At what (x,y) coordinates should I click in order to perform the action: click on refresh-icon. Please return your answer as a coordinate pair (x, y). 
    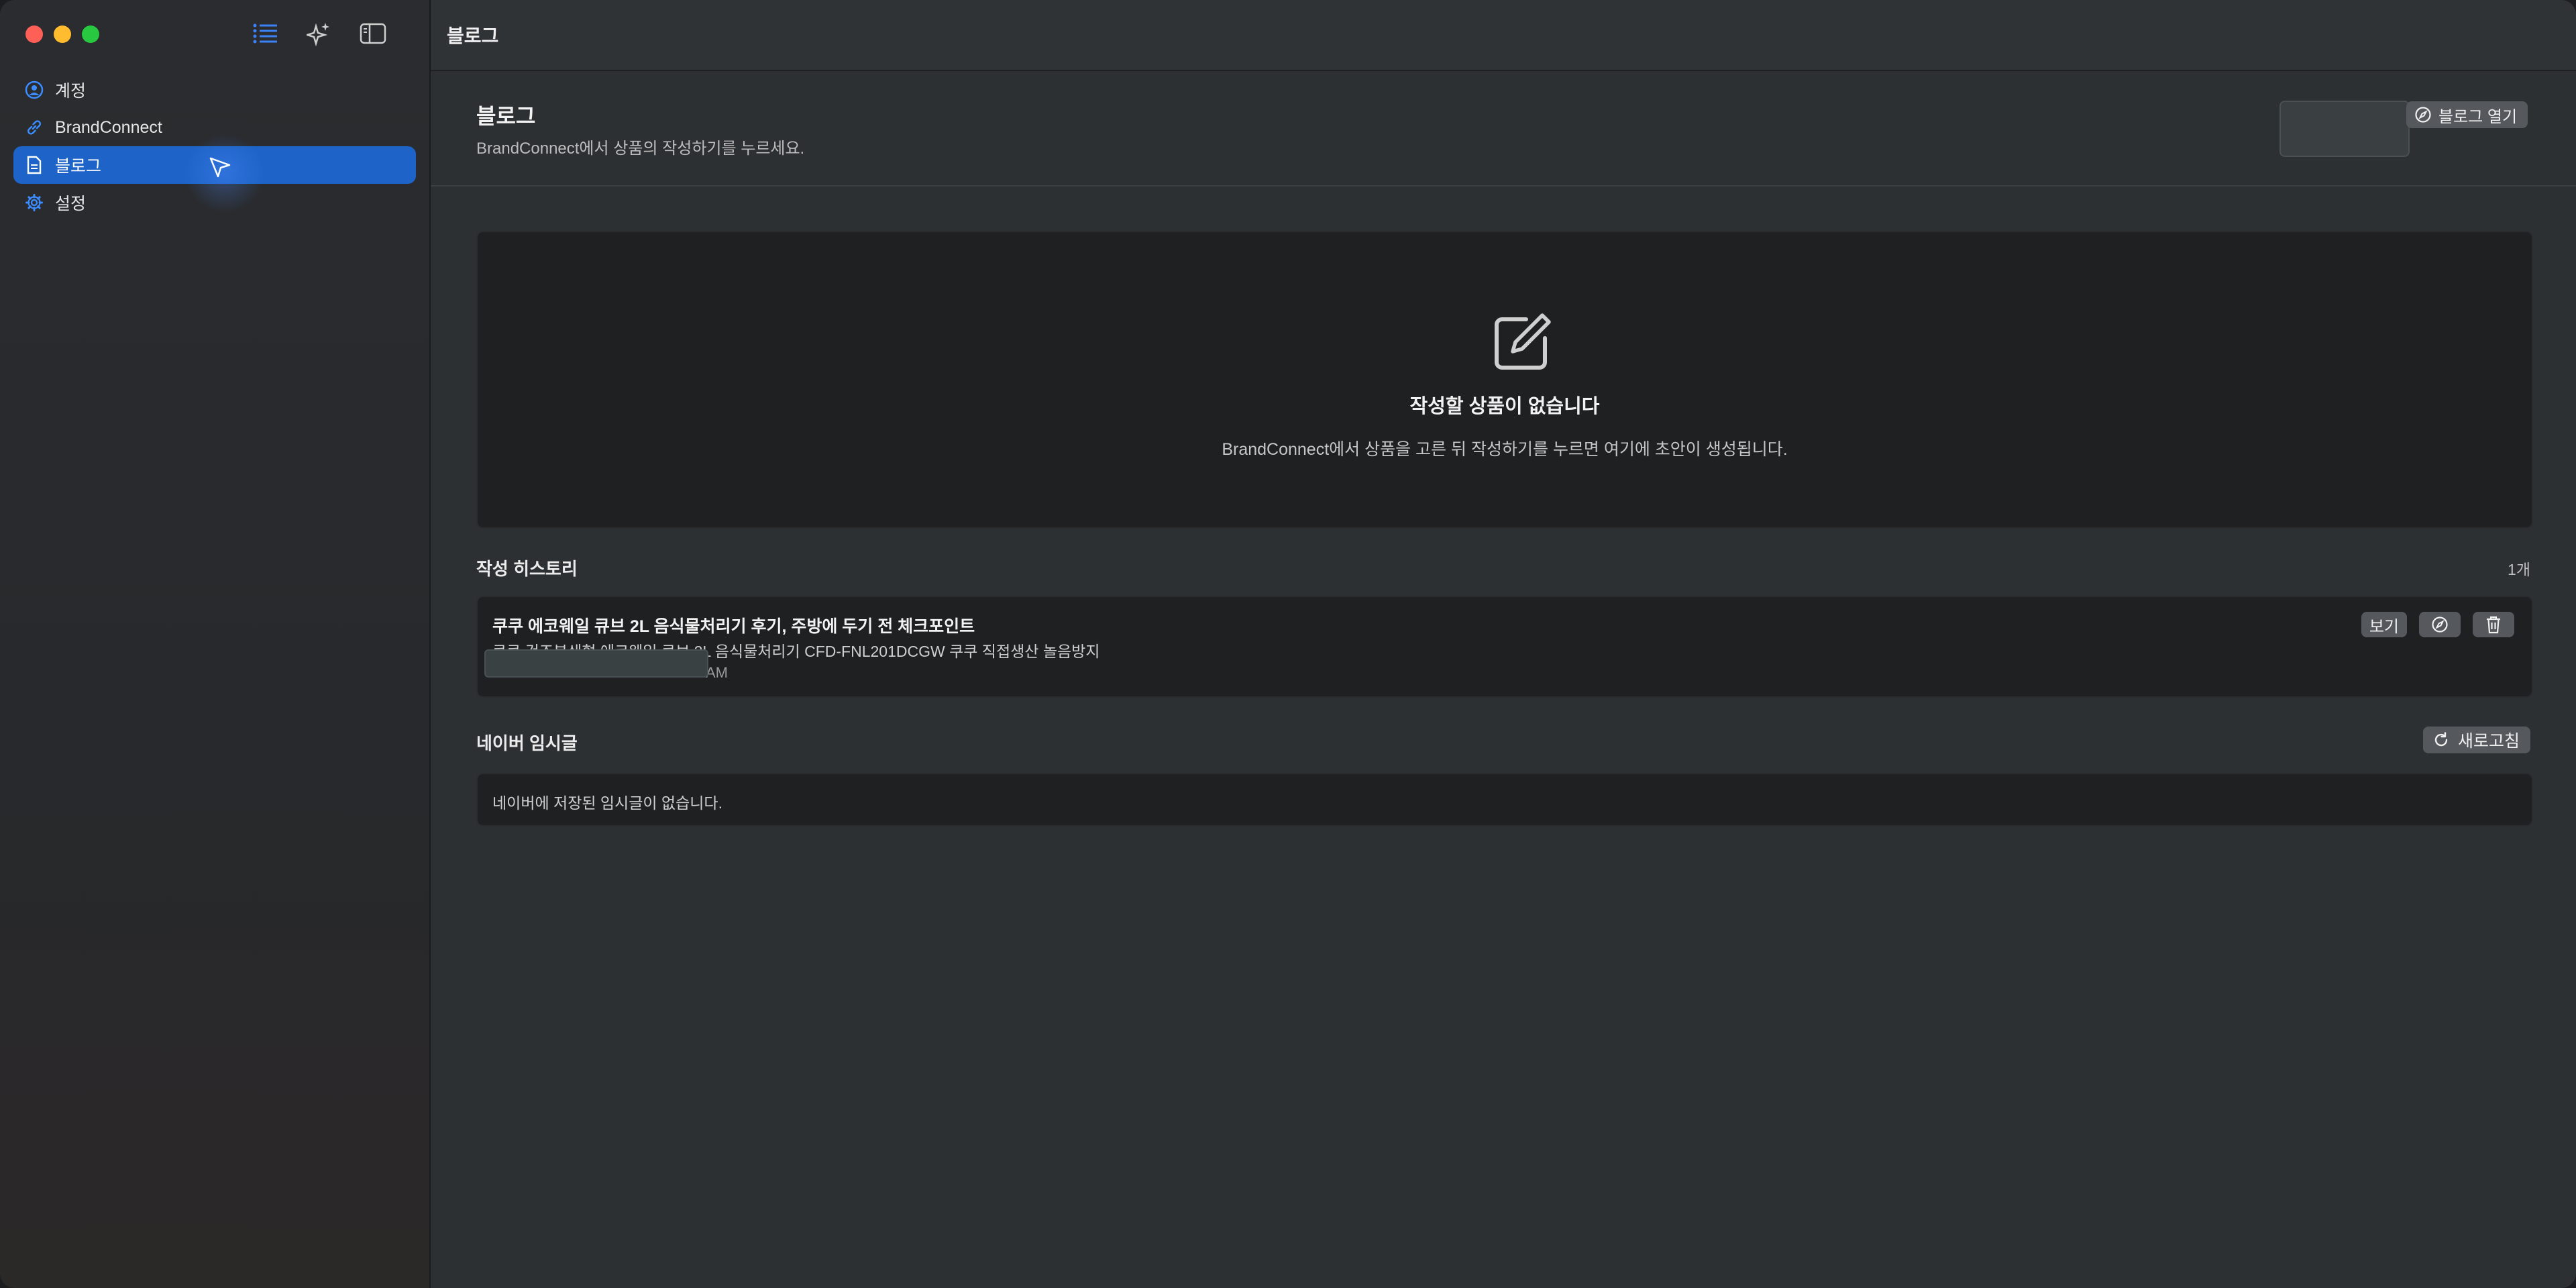
    Looking at the image, I should click on (2441, 739).